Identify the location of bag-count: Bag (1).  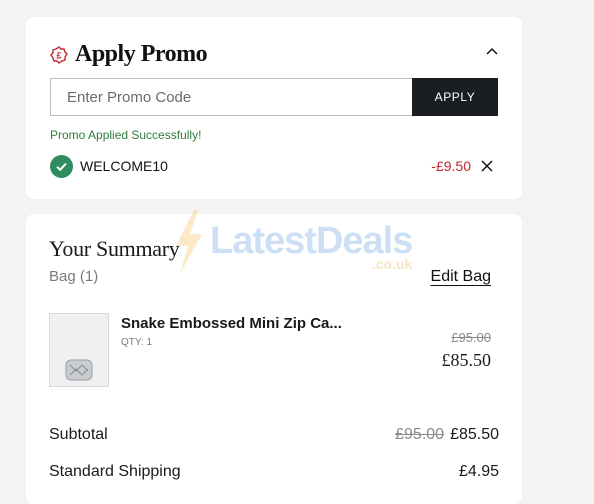
(74, 276).